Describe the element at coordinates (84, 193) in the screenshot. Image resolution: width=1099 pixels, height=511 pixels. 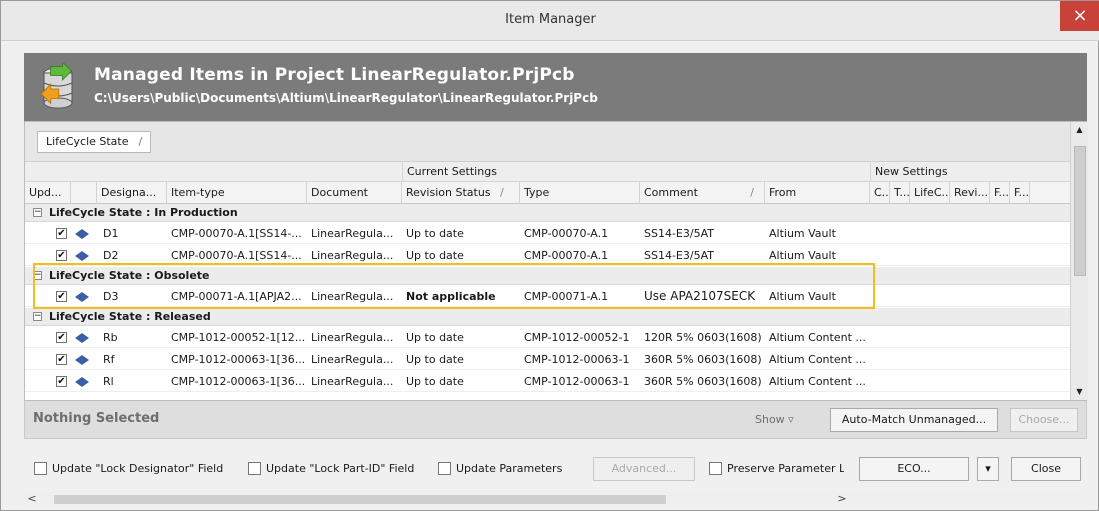
I see `col-icon` at that location.